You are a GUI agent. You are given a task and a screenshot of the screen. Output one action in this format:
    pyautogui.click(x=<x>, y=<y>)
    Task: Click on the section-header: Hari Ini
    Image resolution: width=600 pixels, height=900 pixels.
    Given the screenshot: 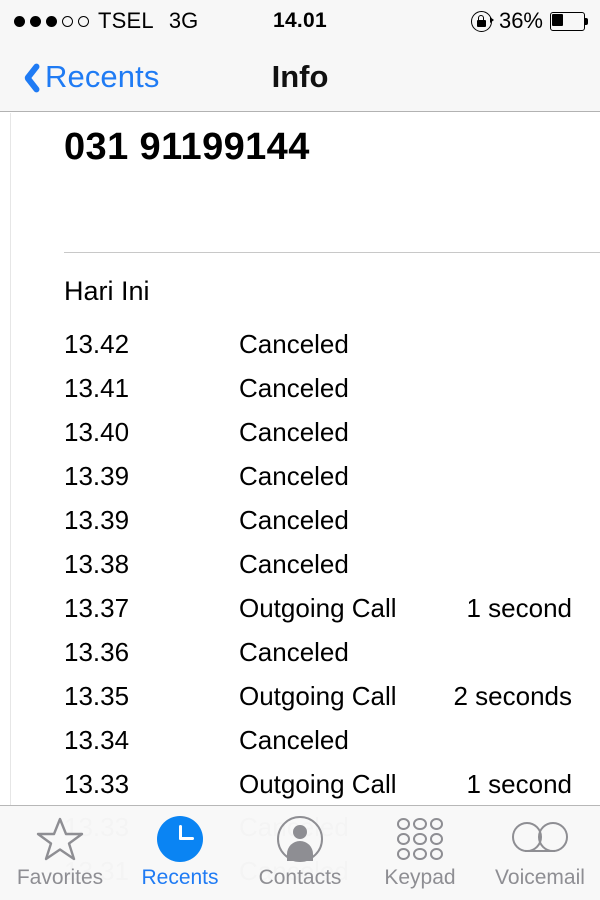 What is the action you would take?
    pyautogui.click(x=107, y=291)
    